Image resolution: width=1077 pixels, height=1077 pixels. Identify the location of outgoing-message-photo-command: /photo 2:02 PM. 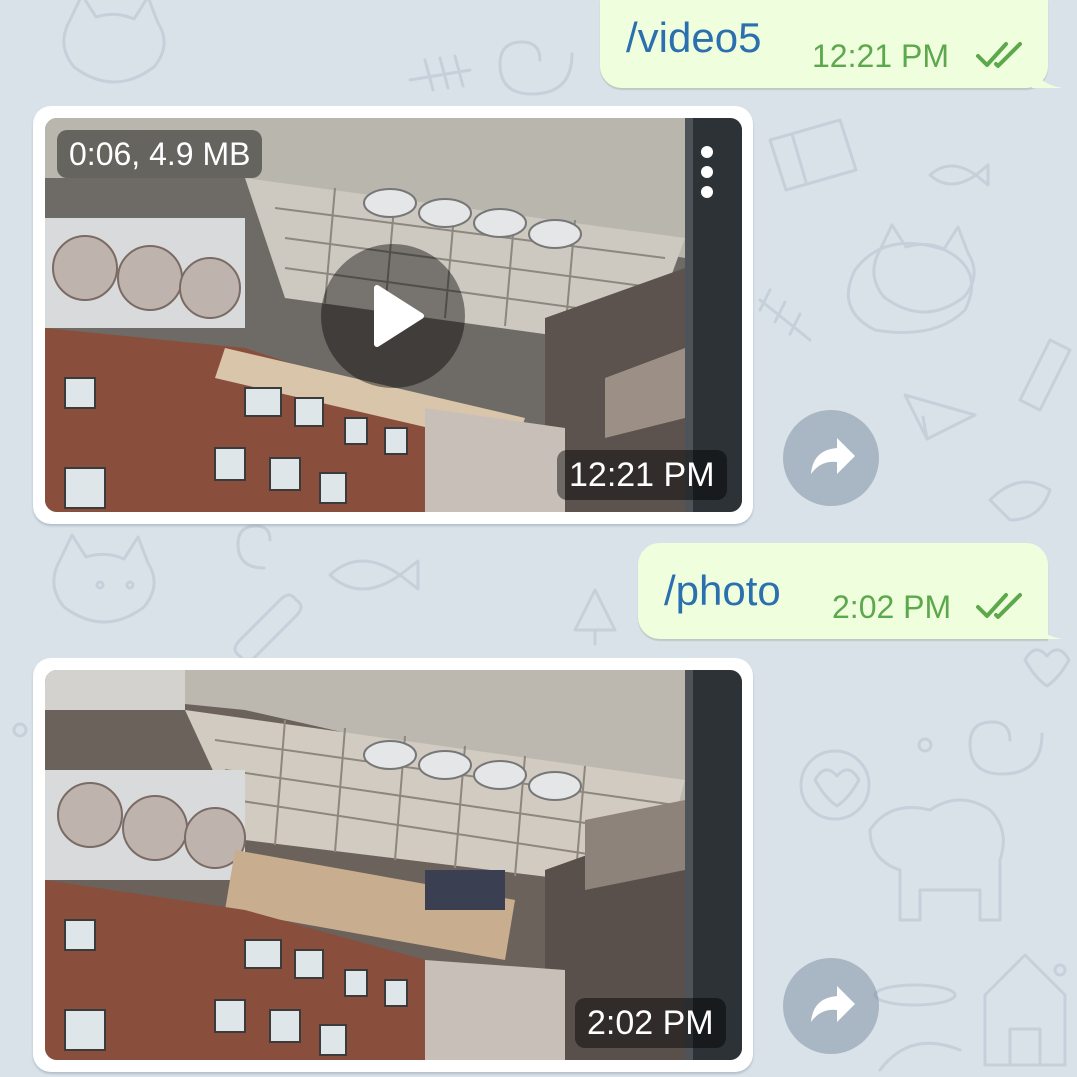
(850, 591).